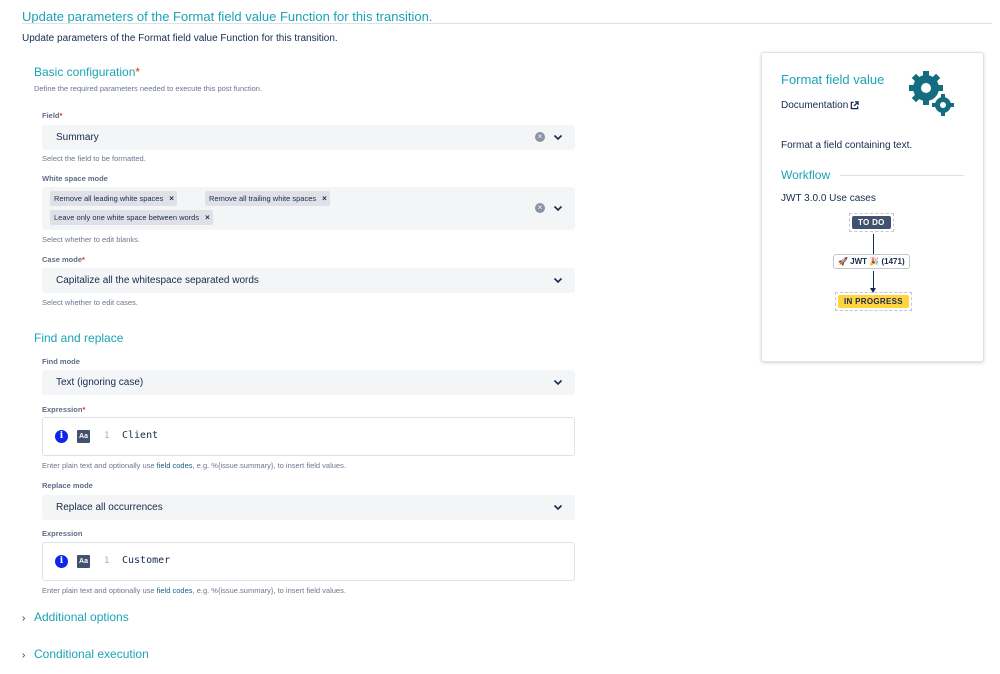 This screenshot has width=1000, height=674. What do you see at coordinates (871, 261) in the screenshot?
I see `workflow-transition: 🚀 JWT 🎉 (1471)` at bounding box center [871, 261].